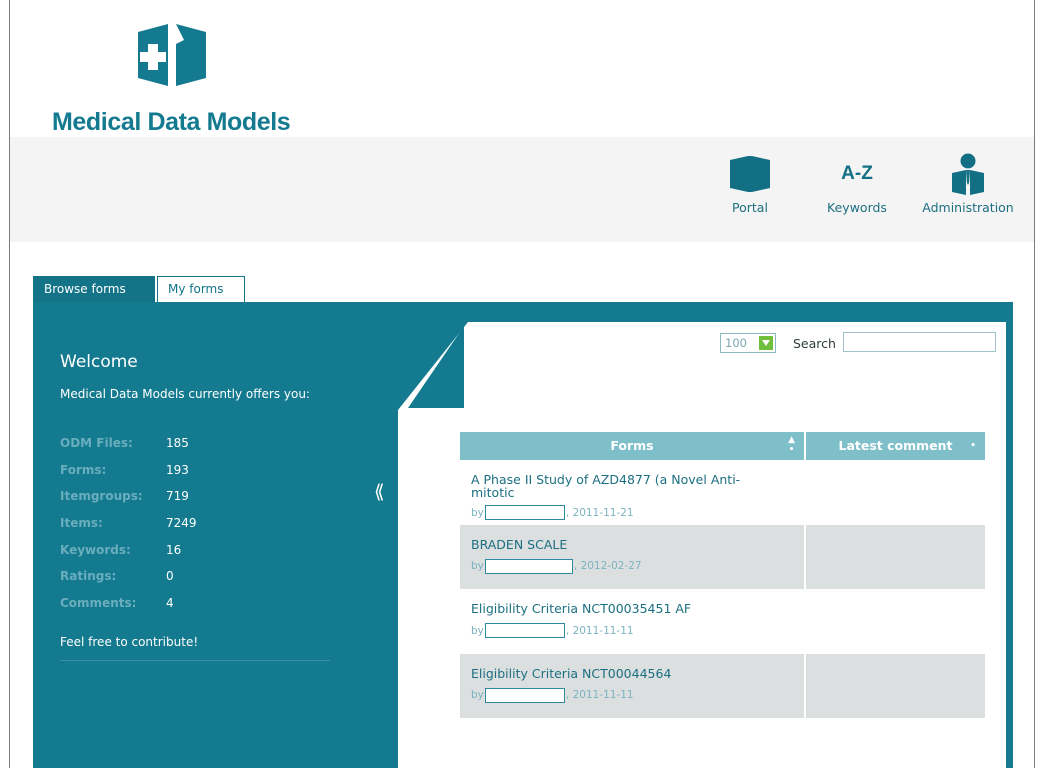 The image size is (1041, 768). I want to click on nav-portal-label: Portal, so click(750, 207).